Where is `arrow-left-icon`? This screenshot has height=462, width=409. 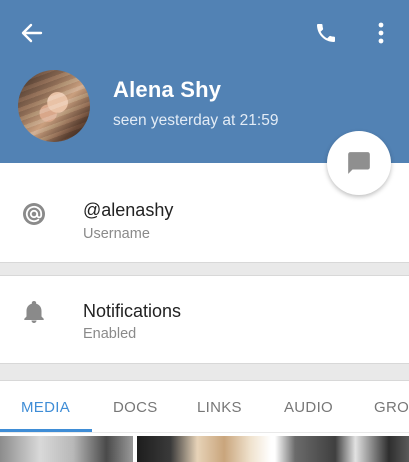 arrow-left-icon is located at coordinates (32, 33).